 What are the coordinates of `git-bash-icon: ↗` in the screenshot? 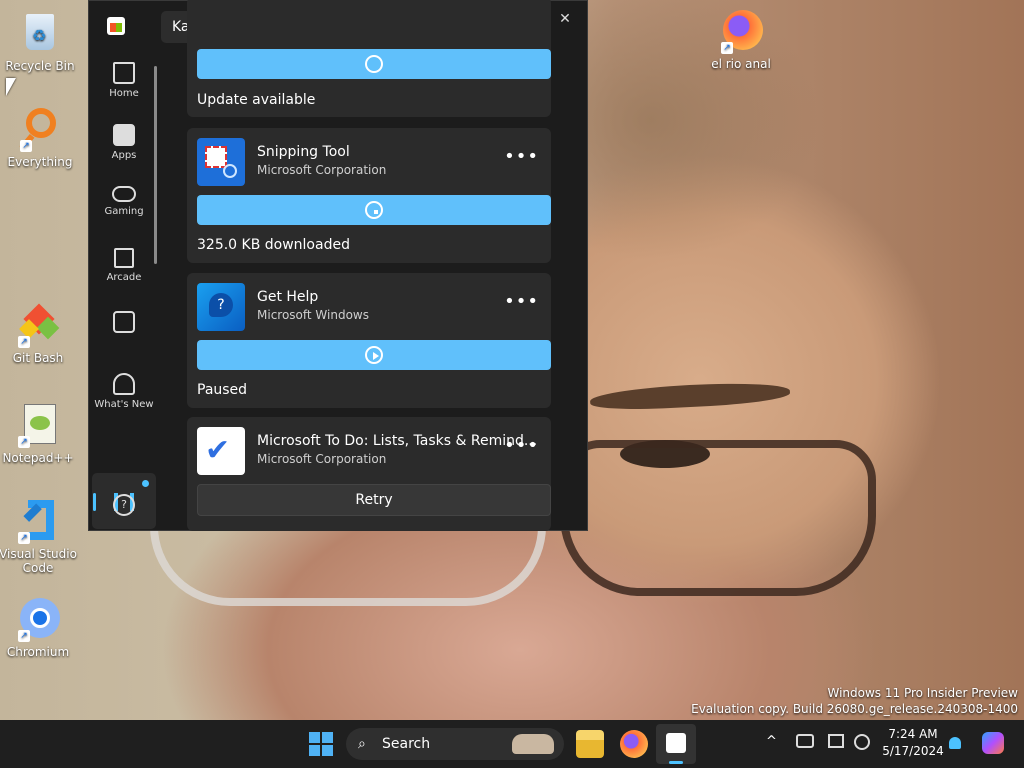 It's located at (38, 324).